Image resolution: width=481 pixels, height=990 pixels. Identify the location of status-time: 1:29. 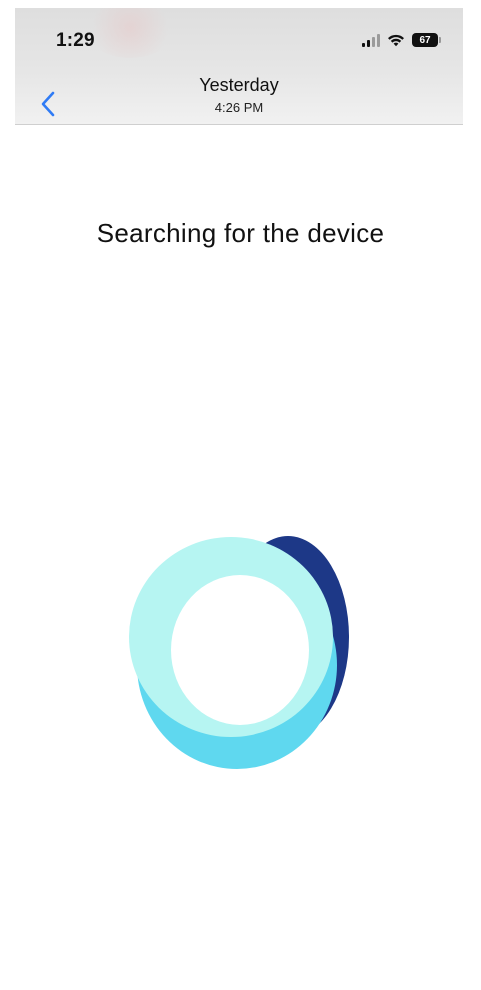
(75, 40).